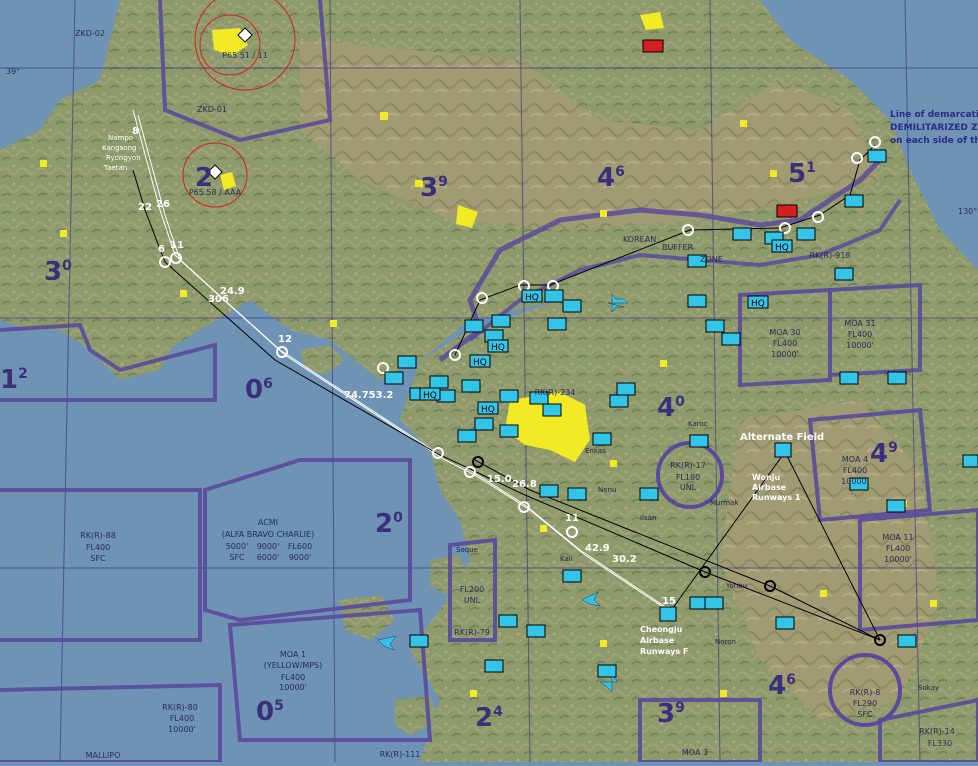  I want to click on label-moa1-alt: FL400, so click(293, 677).